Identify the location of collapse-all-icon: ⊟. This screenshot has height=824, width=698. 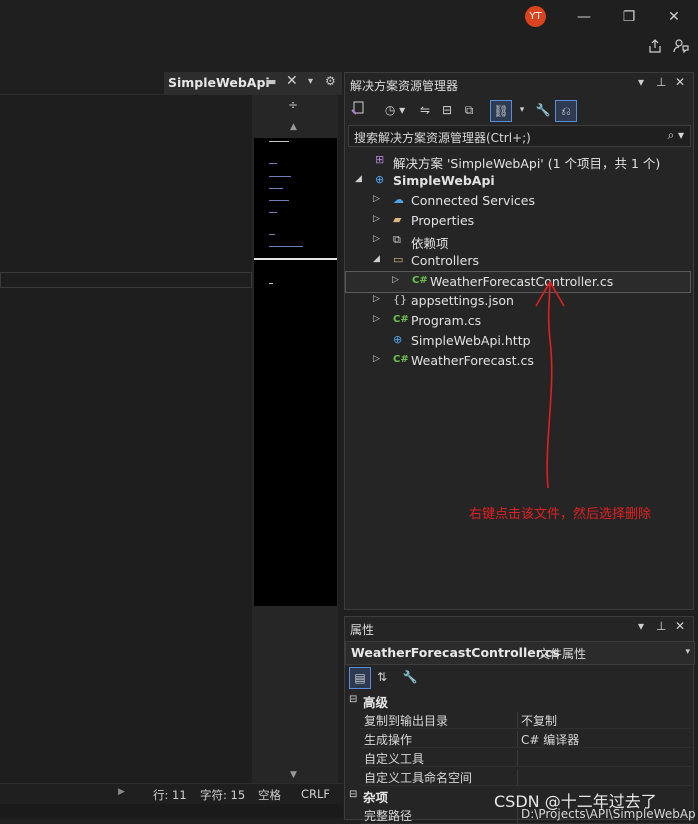
(447, 110).